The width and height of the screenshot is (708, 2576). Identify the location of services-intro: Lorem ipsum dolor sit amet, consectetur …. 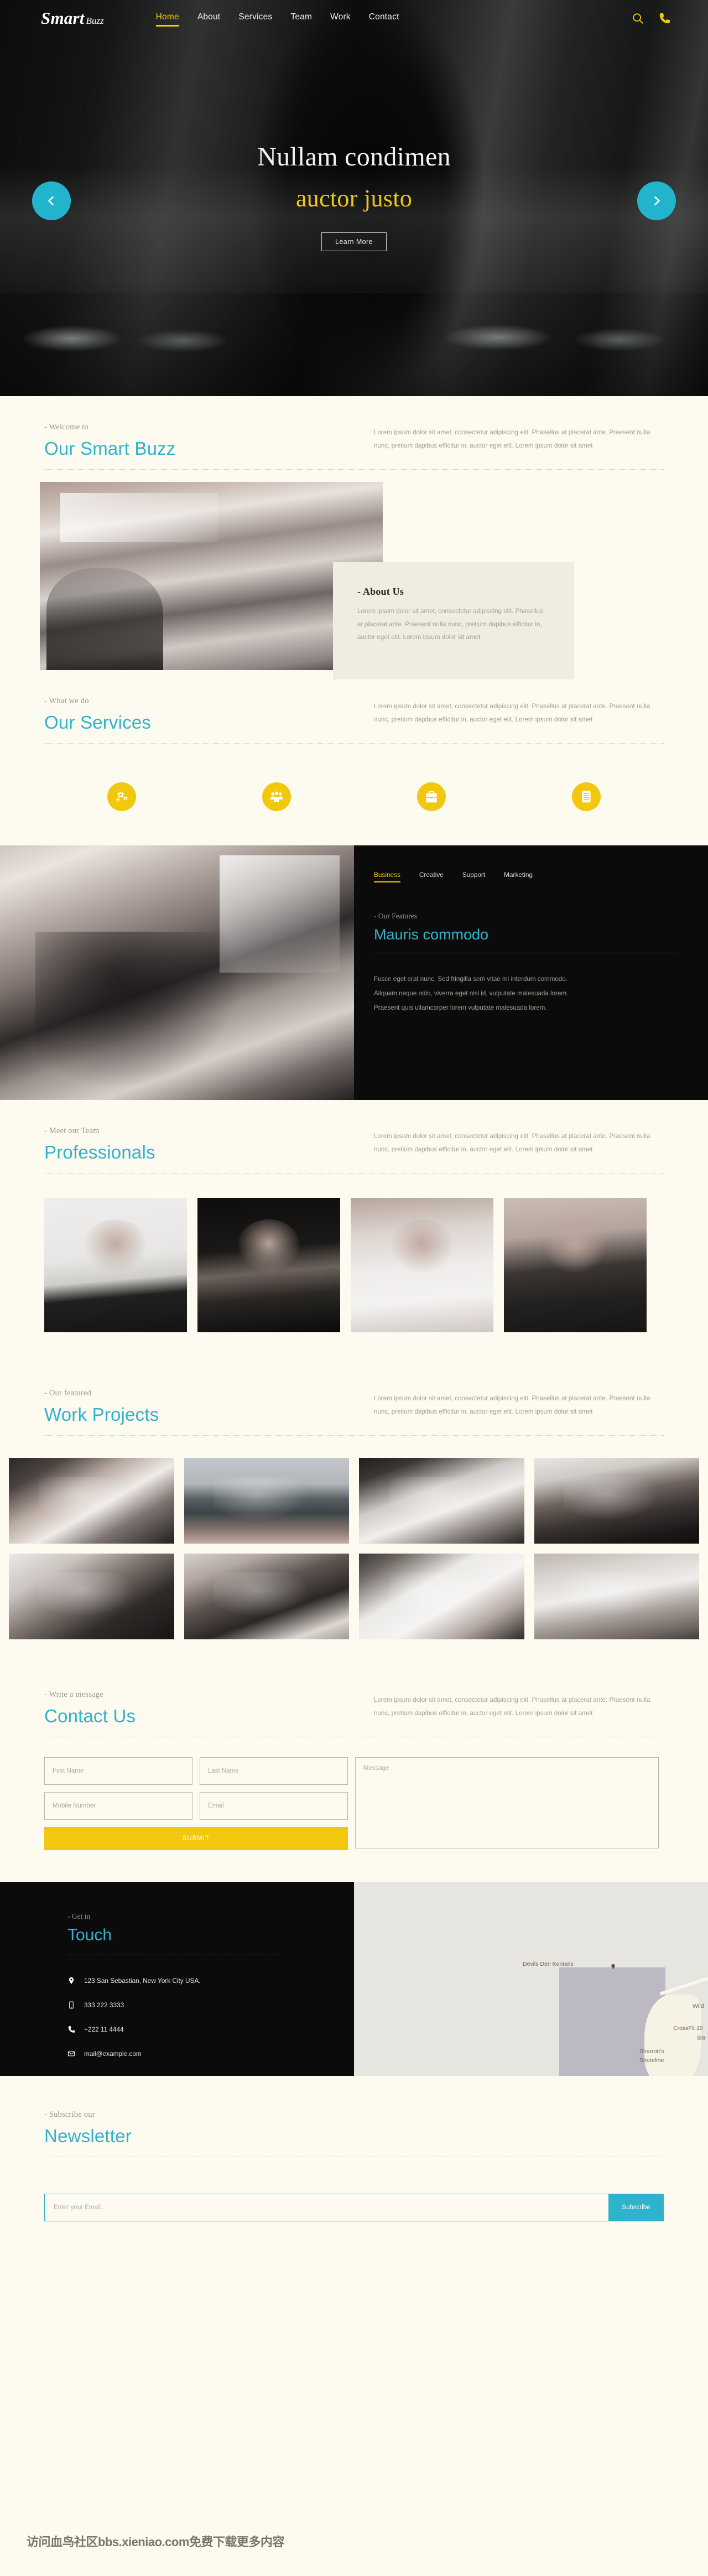
(512, 712).